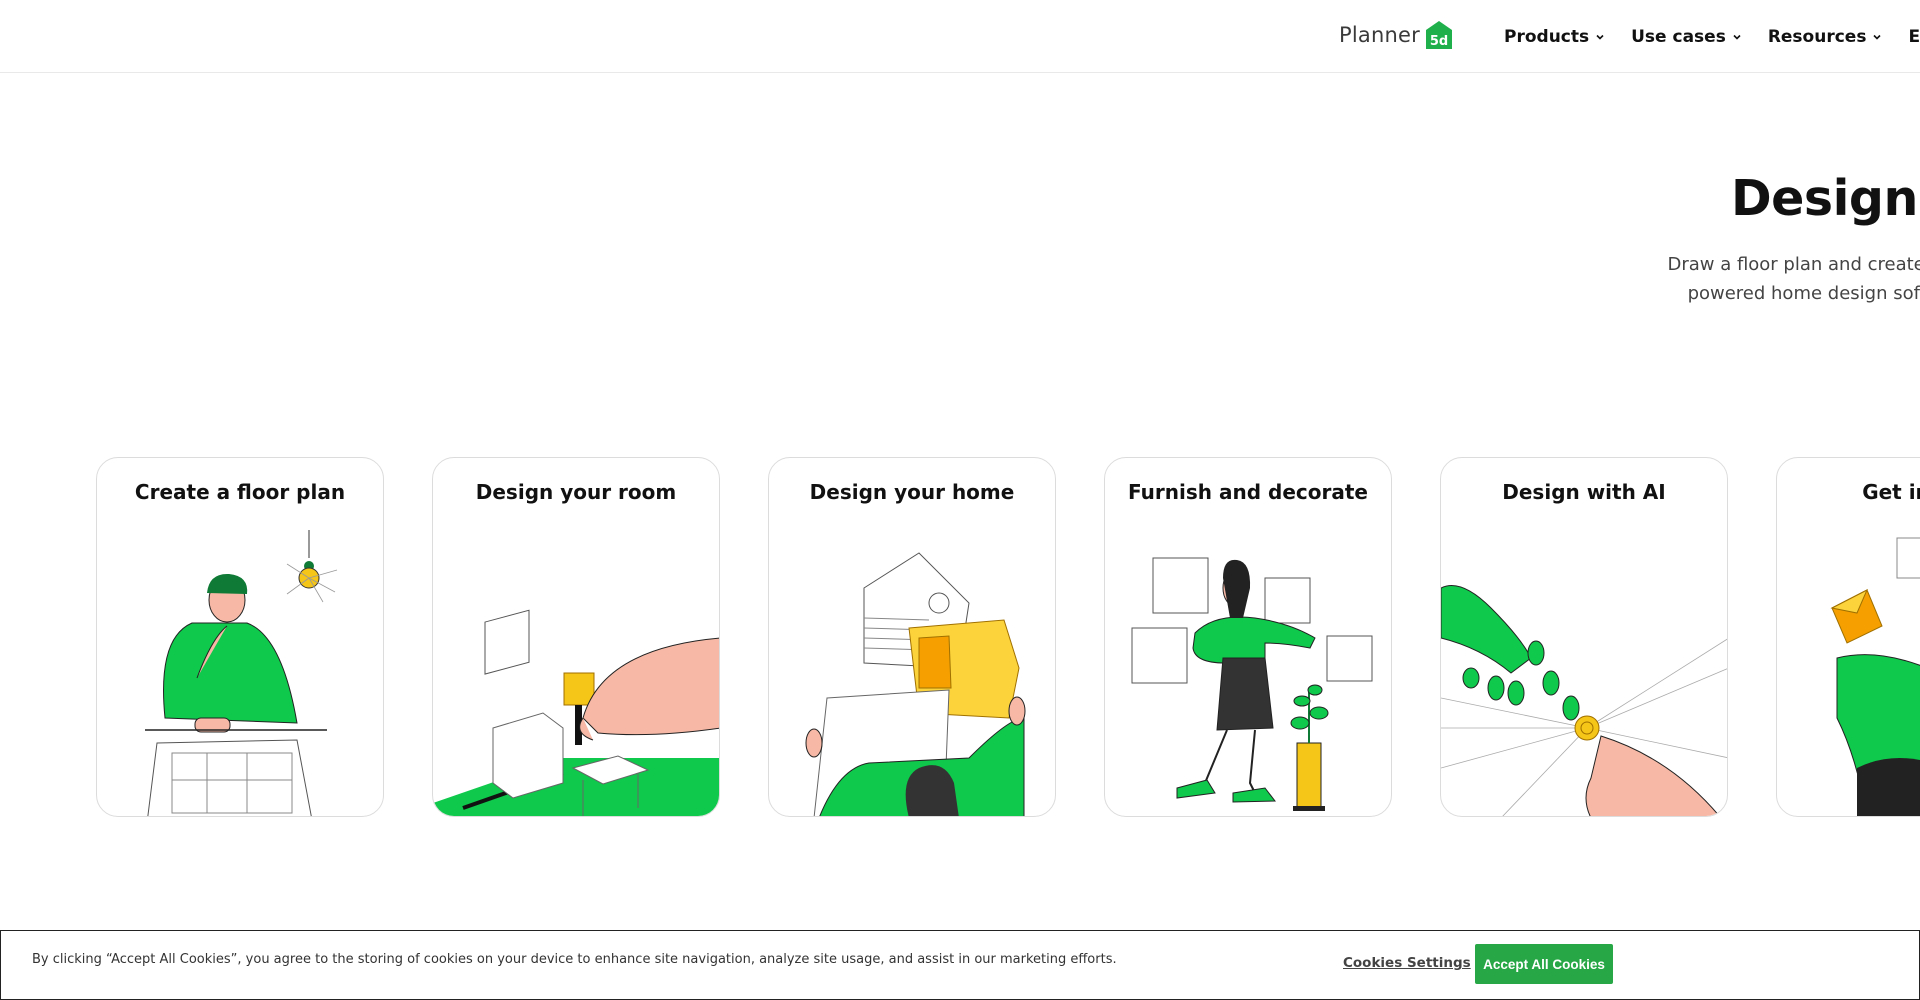 The height and width of the screenshot is (1000, 1920). I want to click on logo-wordmark: Planner, so click(1379, 35).